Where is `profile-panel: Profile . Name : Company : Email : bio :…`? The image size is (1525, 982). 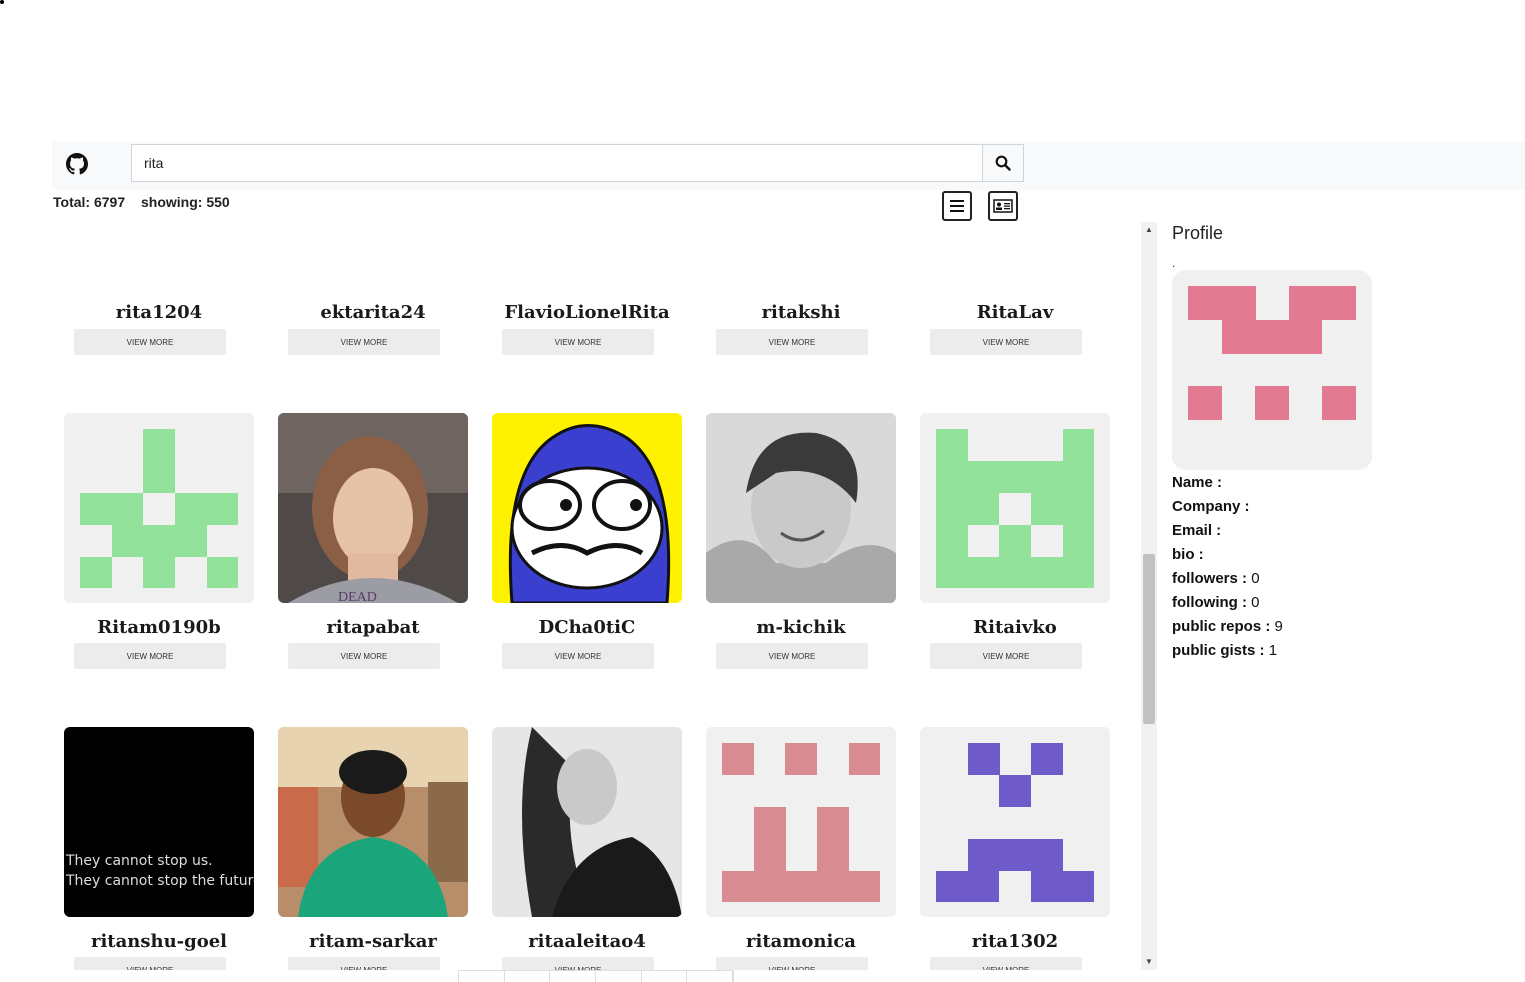 profile-panel: Profile . Name : Company : Email : bio :… is located at coordinates (1337, 442).